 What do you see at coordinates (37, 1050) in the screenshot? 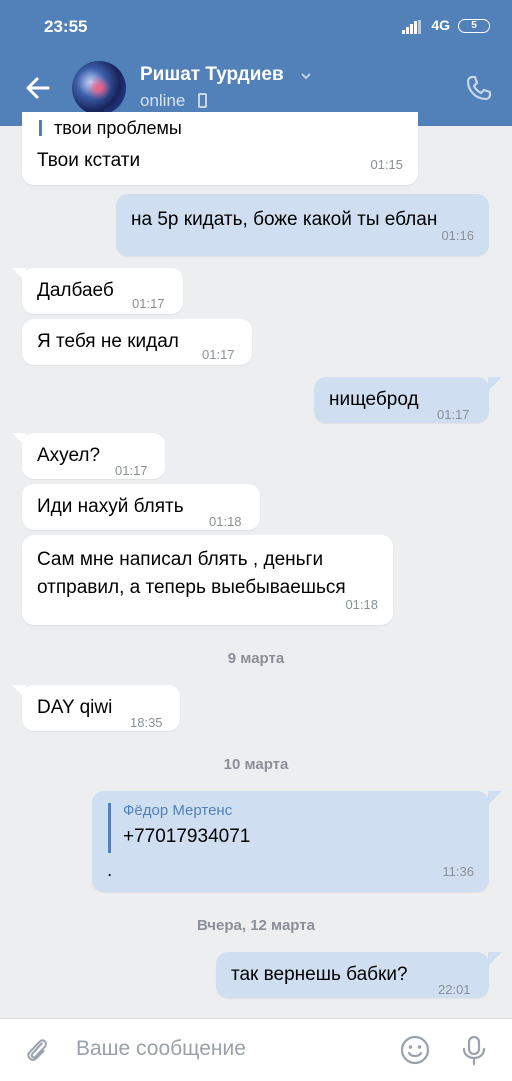
I see `paperclip-icon` at bounding box center [37, 1050].